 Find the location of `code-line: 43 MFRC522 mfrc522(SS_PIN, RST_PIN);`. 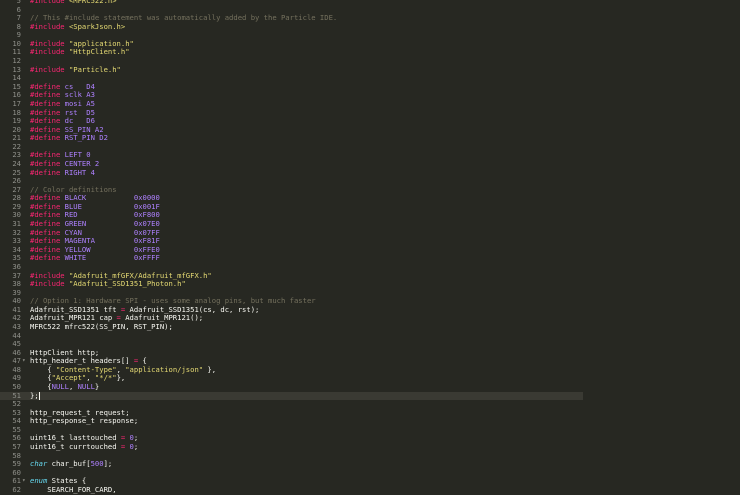

code-line: 43 MFRC522 mfrc522(SS_PIN, RST_PIN); is located at coordinates (370, 326).